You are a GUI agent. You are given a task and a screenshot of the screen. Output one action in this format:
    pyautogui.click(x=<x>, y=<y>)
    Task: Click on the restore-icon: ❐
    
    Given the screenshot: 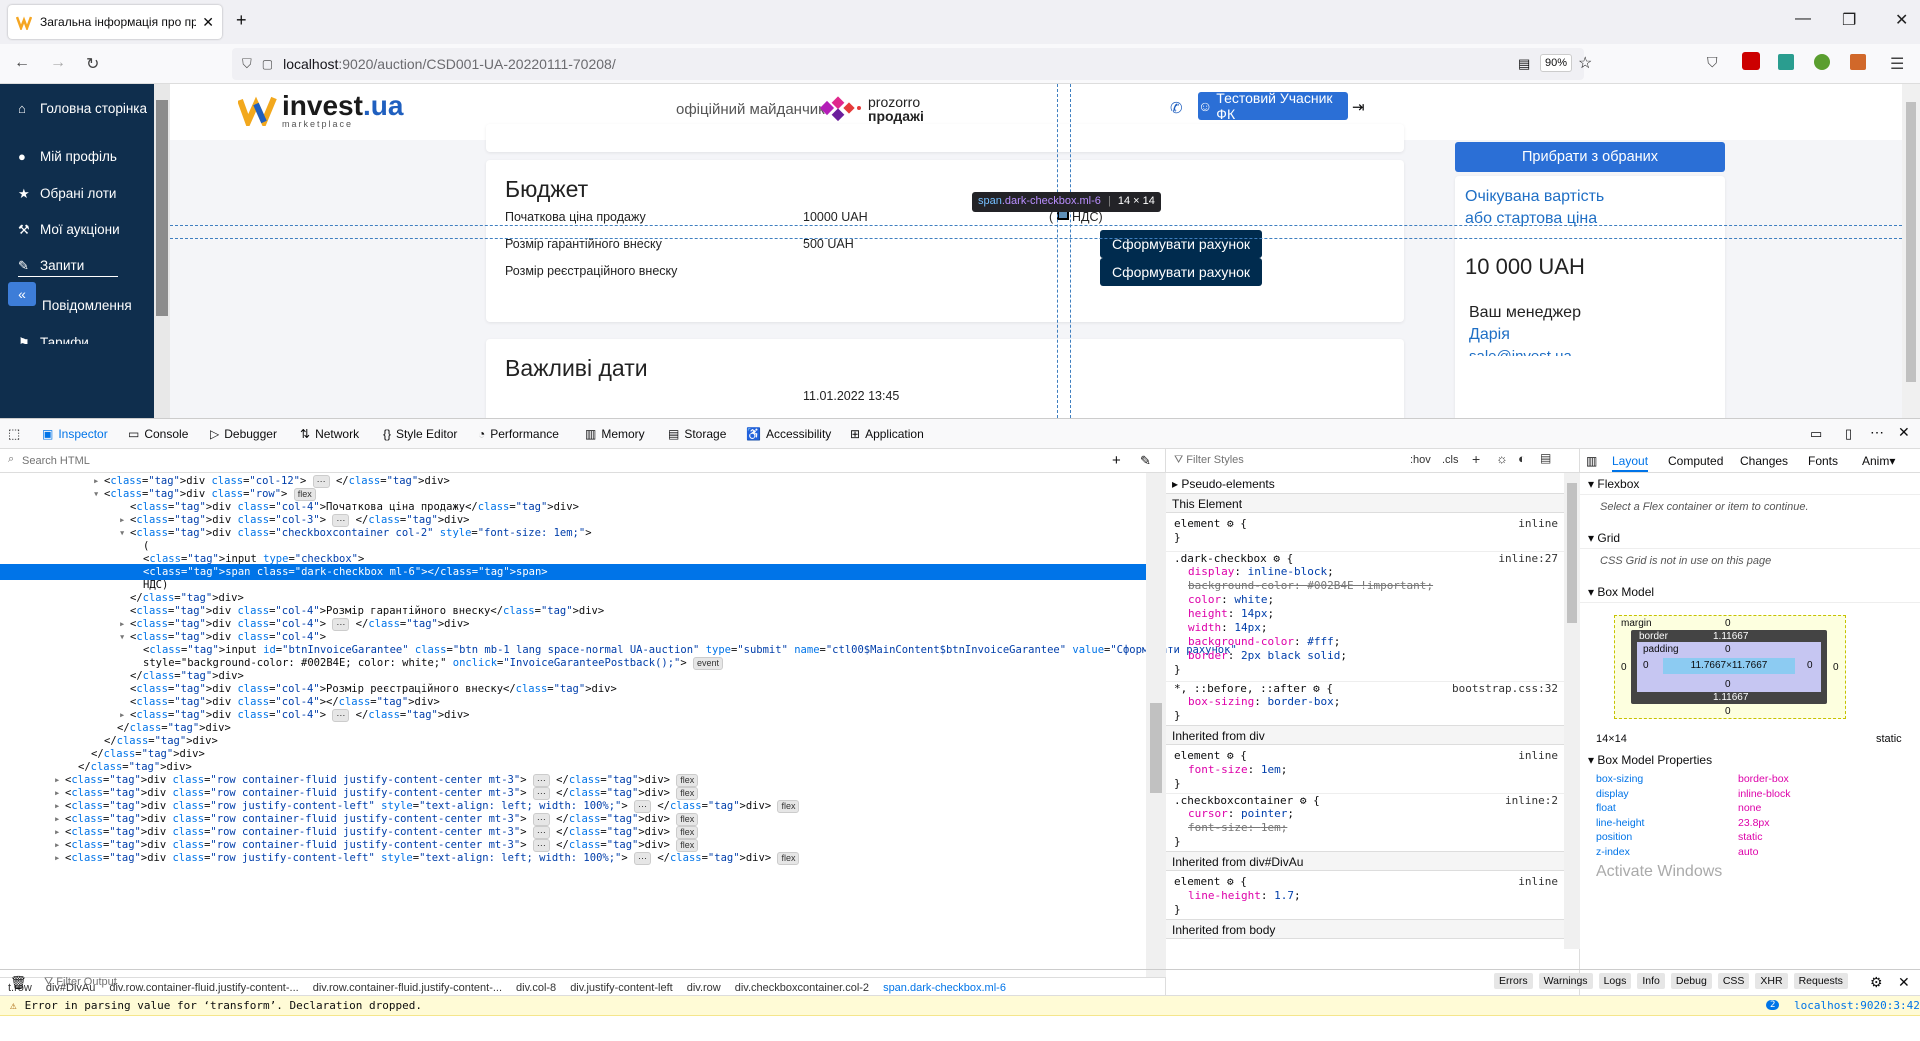 What is the action you would take?
    pyautogui.click(x=1849, y=20)
    